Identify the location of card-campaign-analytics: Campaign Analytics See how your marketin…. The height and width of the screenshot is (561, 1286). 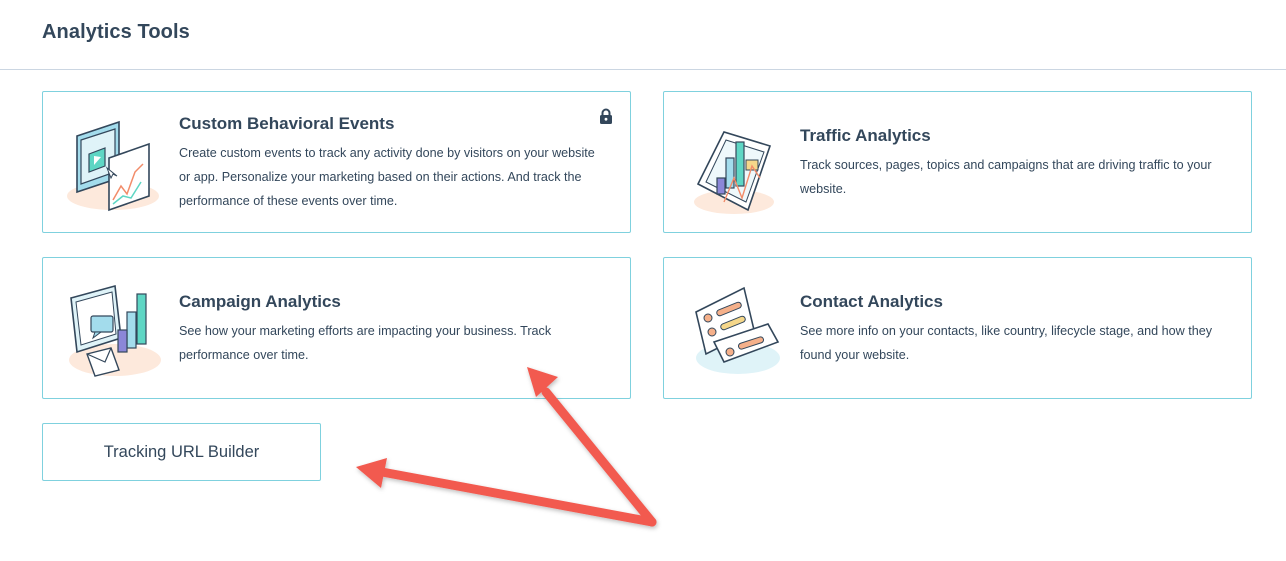
(336, 328).